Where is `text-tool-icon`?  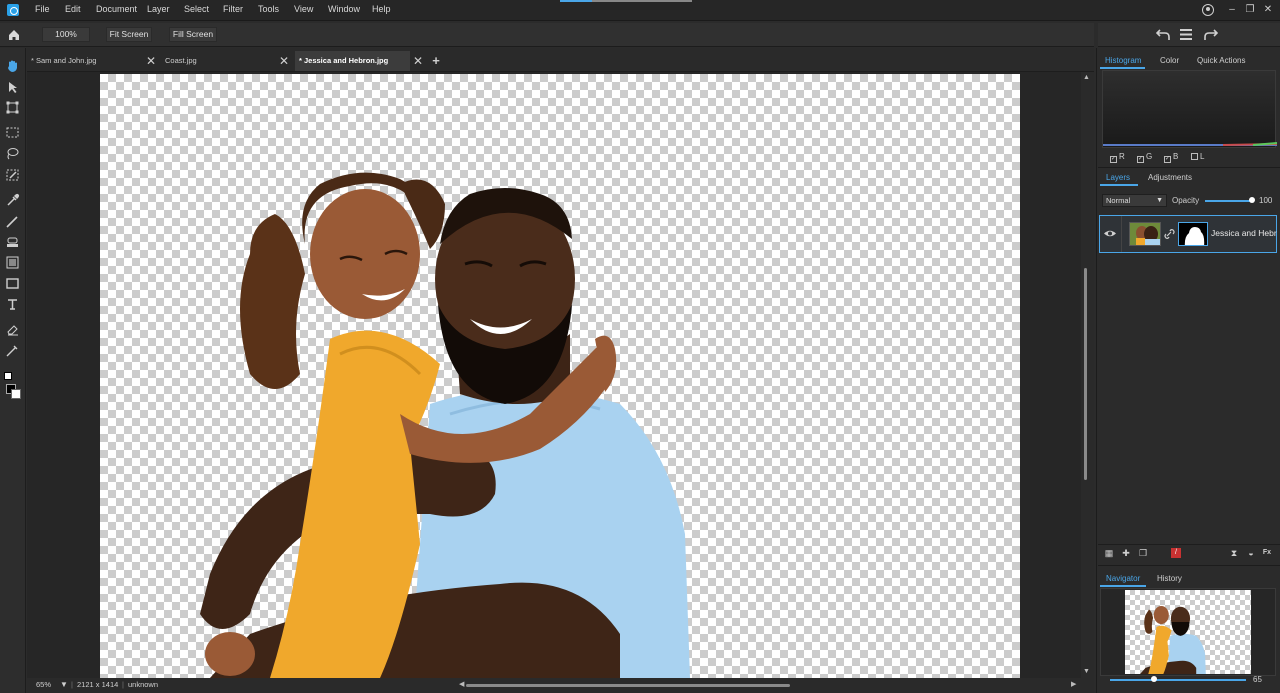 text-tool-icon is located at coordinates (12, 304).